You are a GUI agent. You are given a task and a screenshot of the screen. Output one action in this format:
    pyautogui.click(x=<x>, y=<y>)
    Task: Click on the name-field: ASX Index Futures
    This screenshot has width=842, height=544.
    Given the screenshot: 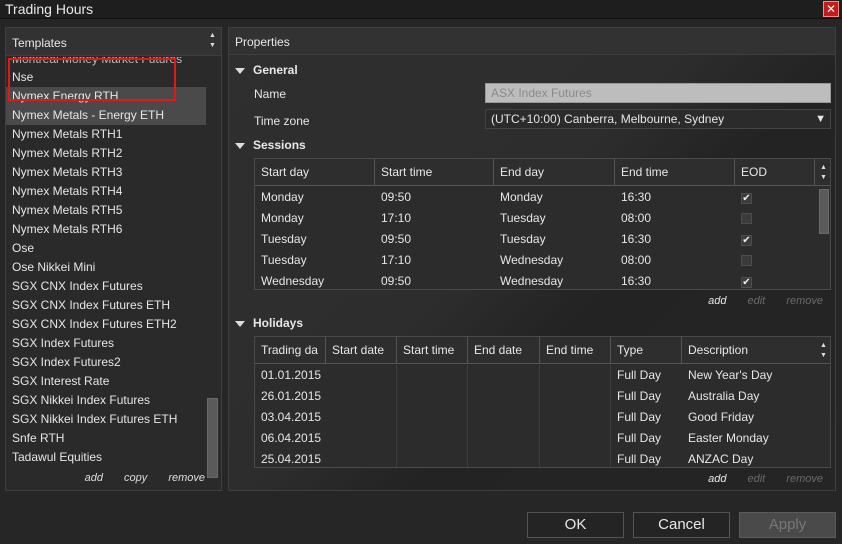 What is the action you would take?
    pyautogui.click(x=658, y=93)
    